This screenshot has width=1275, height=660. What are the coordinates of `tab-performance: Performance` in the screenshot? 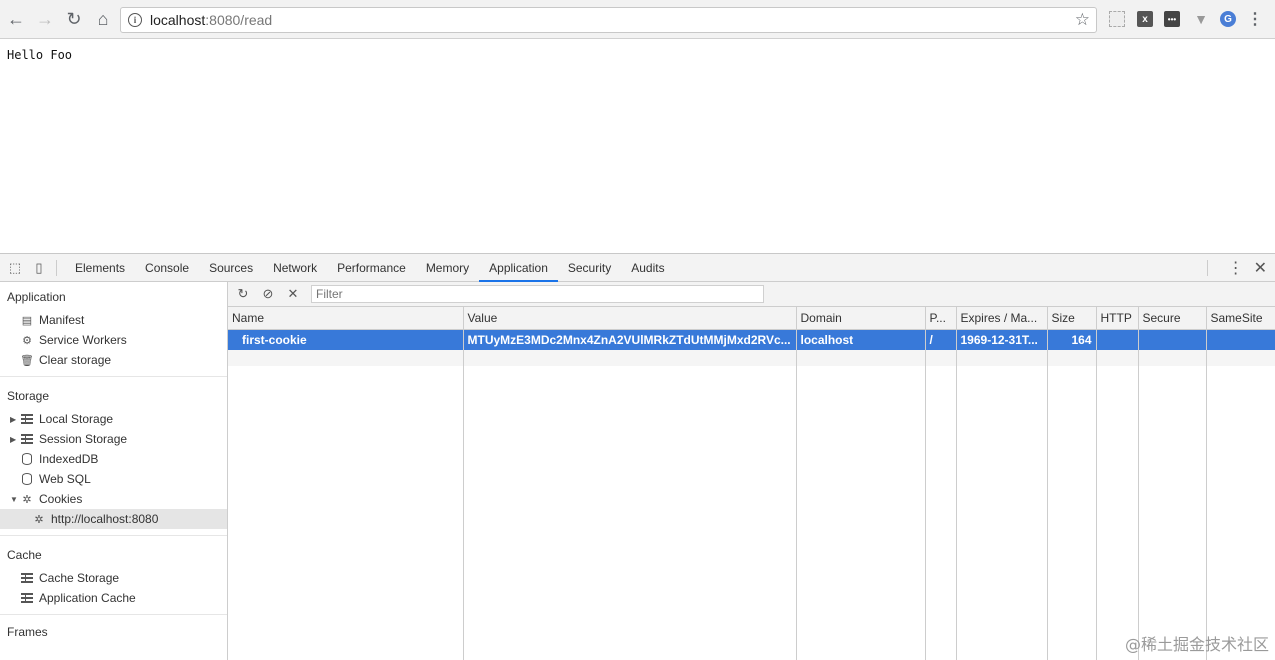 It's located at (371, 268).